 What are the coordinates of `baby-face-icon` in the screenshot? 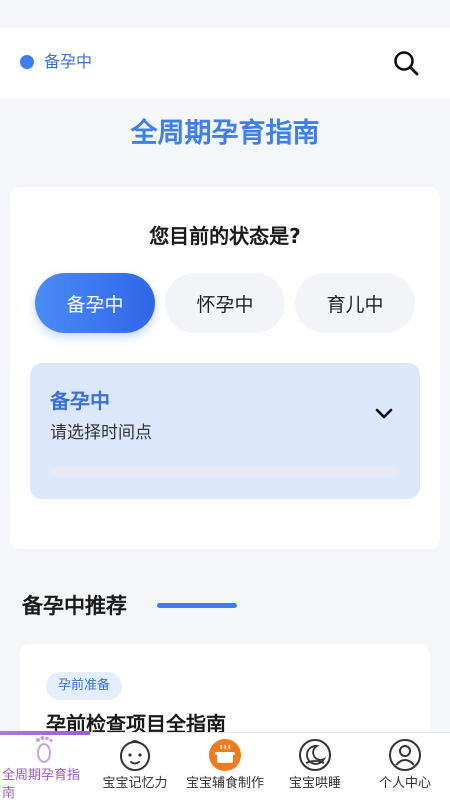 It's located at (135, 755).